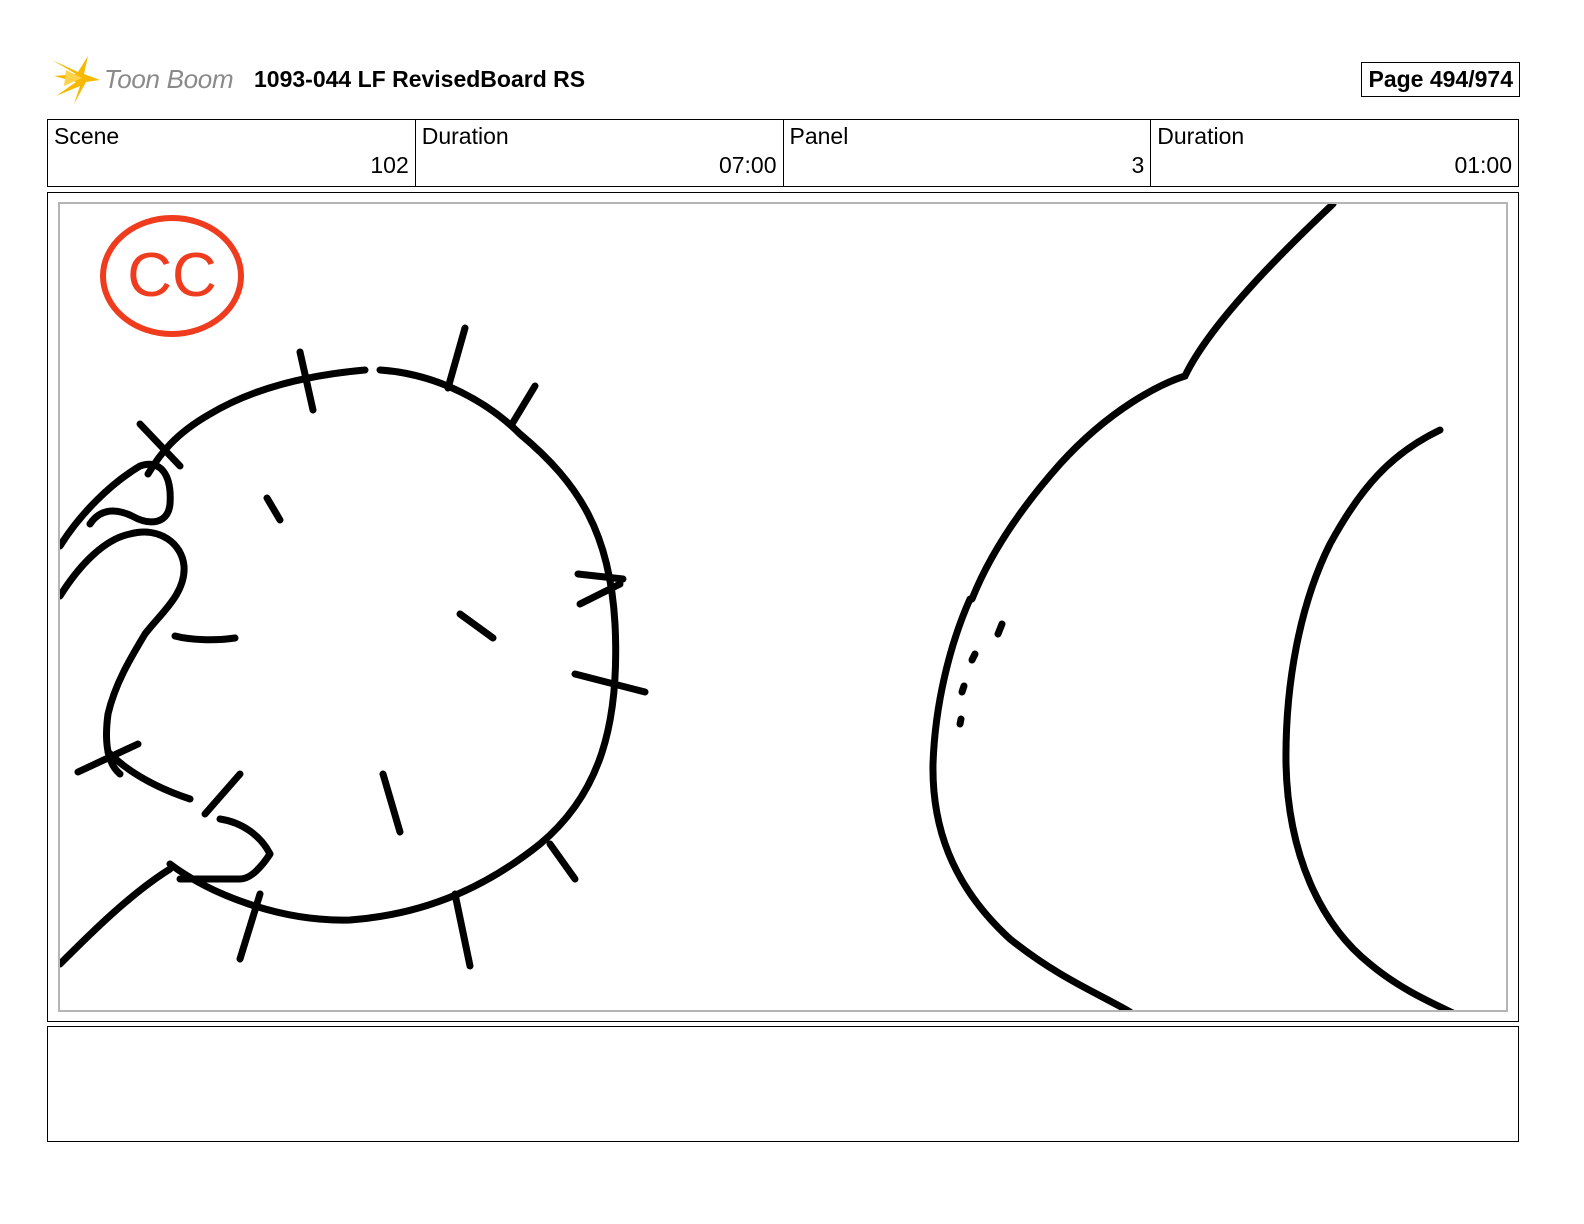 This screenshot has height=1224, width=1584. I want to click on panel-duration-label: Duration, so click(1201, 136).